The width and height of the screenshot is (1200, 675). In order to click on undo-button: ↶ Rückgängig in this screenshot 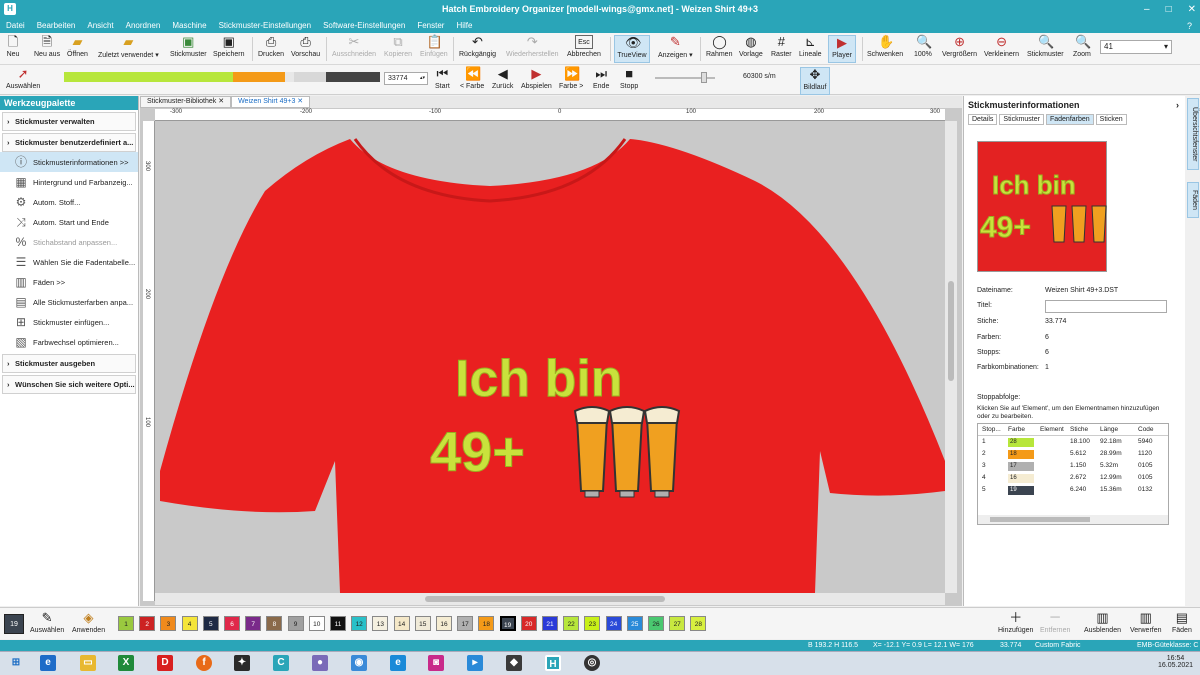, I will do `click(477, 49)`.